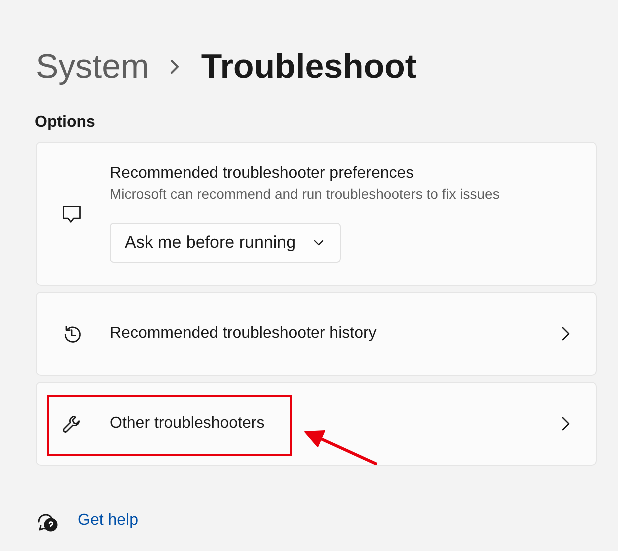  Describe the element at coordinates (108, 521) in the screenshot. I see `help-link: Get help` at that location.